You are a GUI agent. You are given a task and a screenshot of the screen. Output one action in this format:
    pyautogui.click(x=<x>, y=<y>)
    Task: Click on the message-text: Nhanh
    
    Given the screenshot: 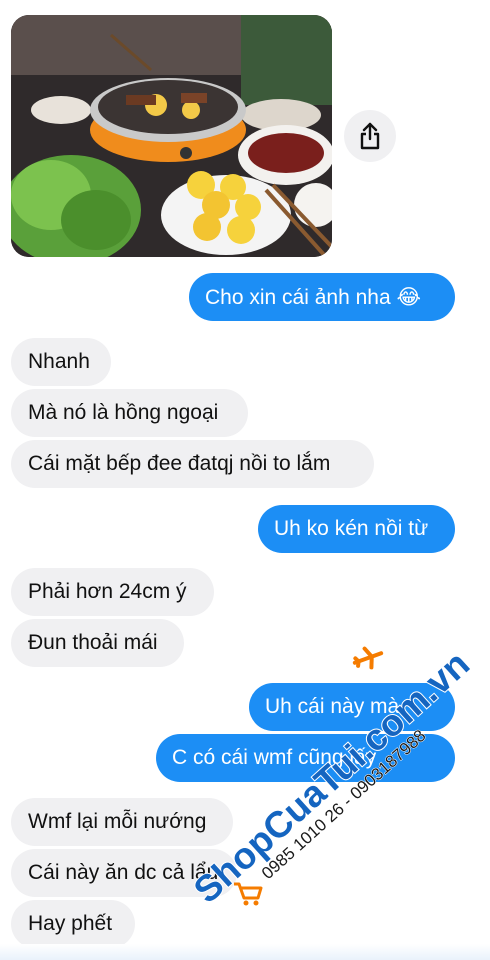 What is the action you would take?
    pyautogui.click(x=59, y=361)
    